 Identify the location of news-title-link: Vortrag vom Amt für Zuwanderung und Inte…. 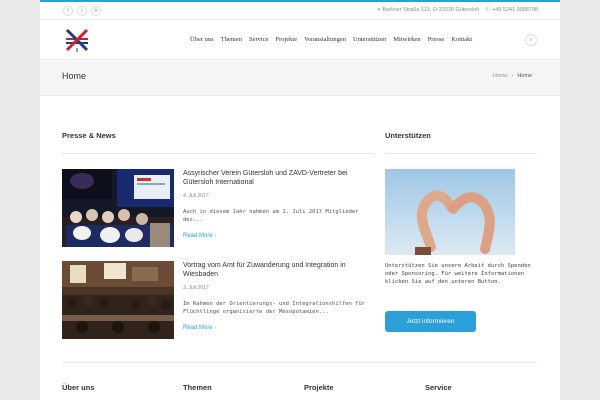
(278, 270).